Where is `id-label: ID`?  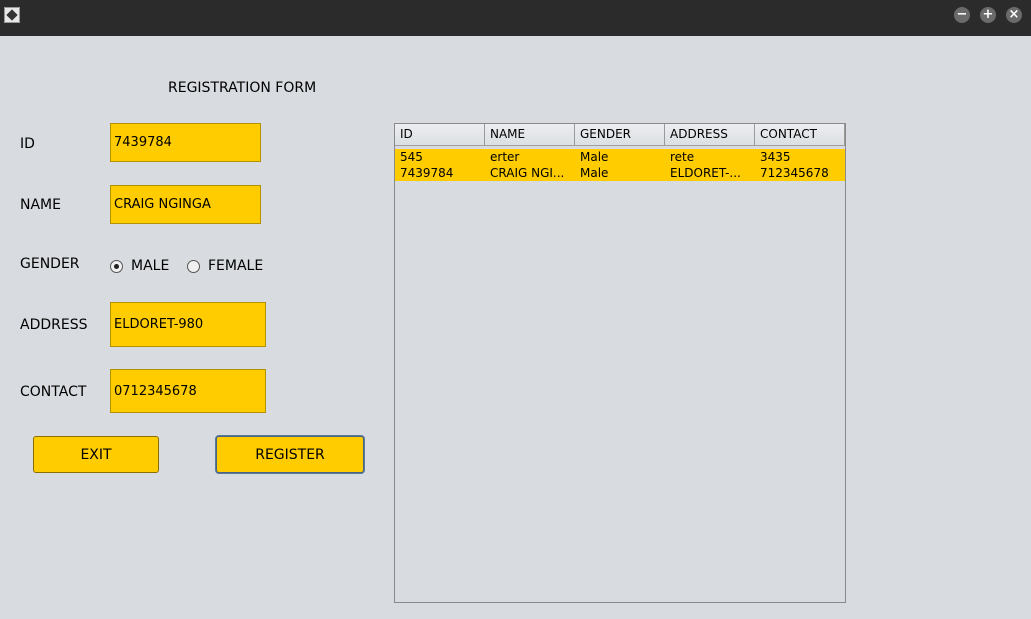 id-label: ID is located at coordinates (27, 144).